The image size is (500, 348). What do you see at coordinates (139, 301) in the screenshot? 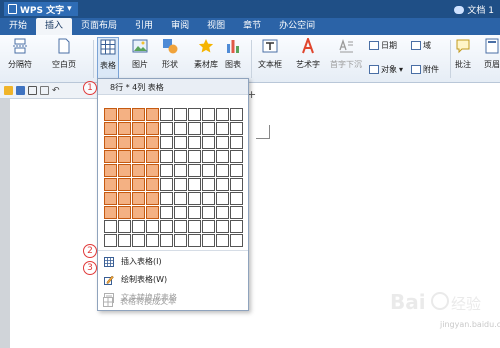
I see `table-to-text-item: 表格转换成文本` at bounding box center [139, 301].